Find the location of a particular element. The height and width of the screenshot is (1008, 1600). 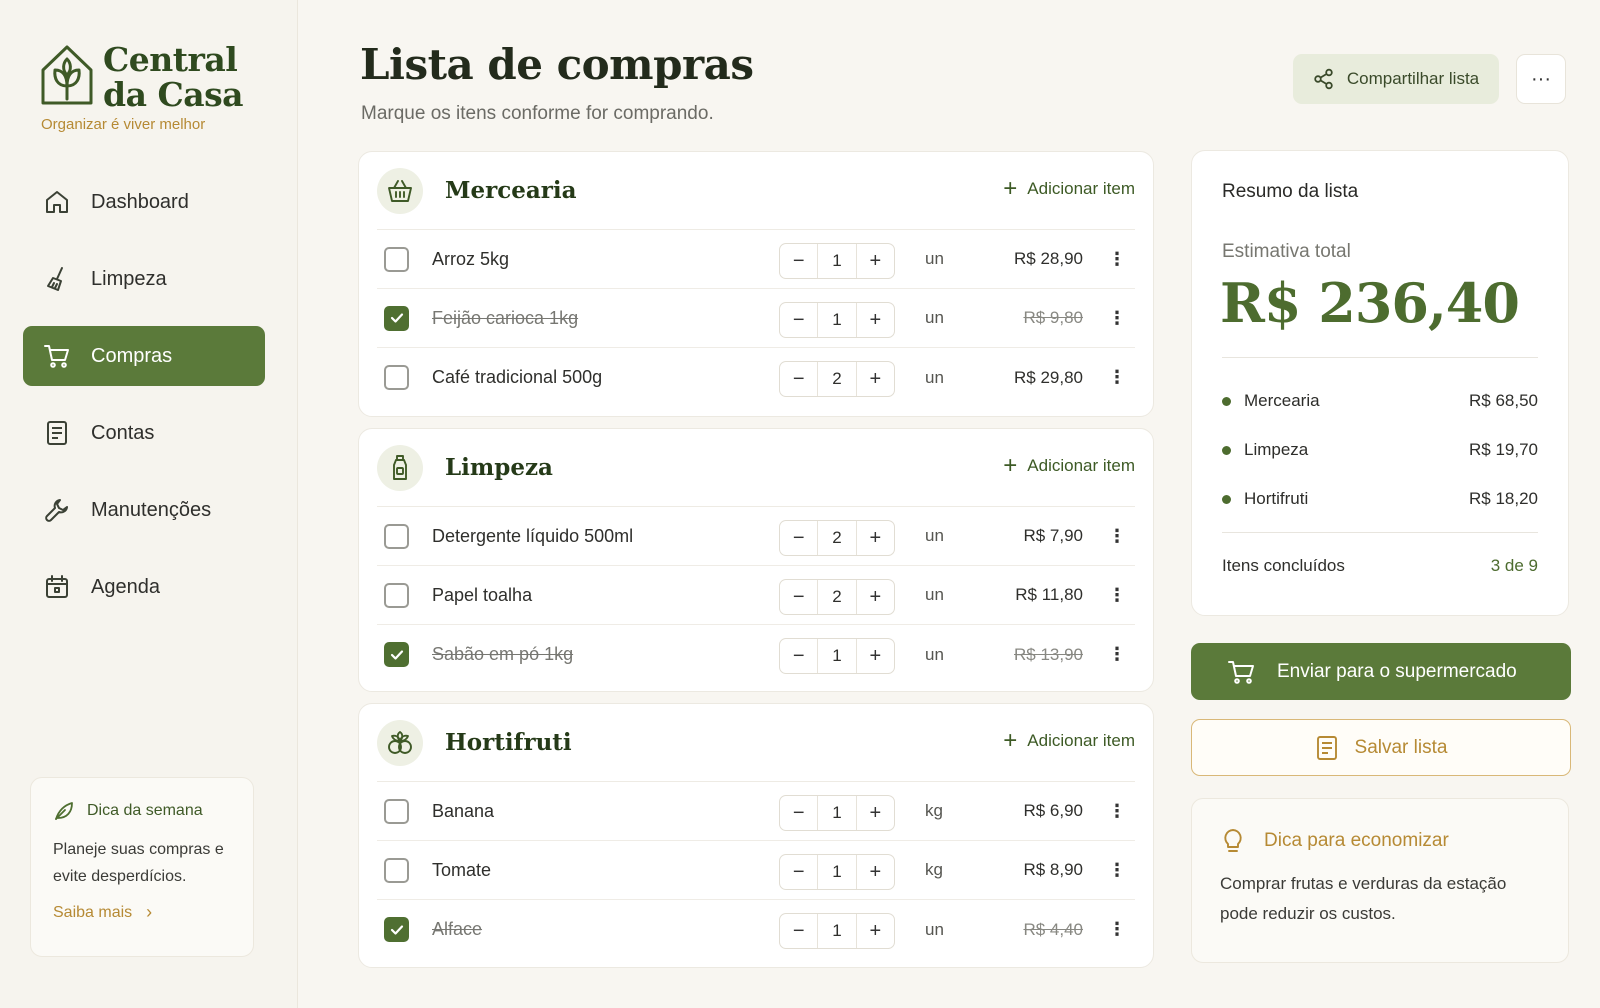

chevron-right-icon: › is located at coordinates (149, 912).